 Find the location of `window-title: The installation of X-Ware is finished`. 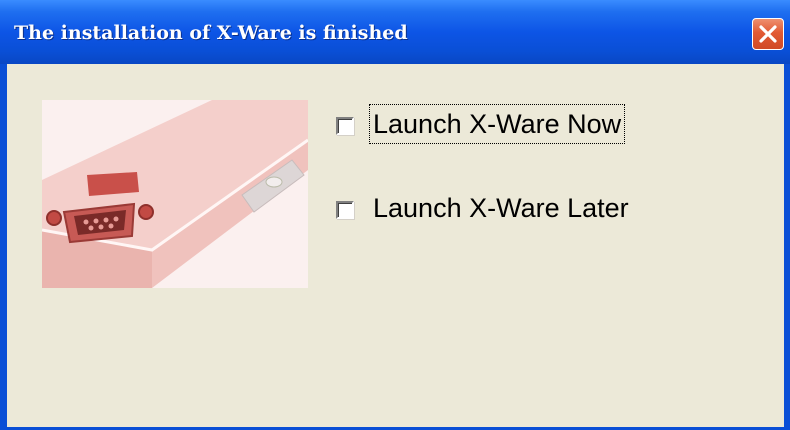

window-title: The installation of X-Ware is finished is located at coordinates (211, 33).